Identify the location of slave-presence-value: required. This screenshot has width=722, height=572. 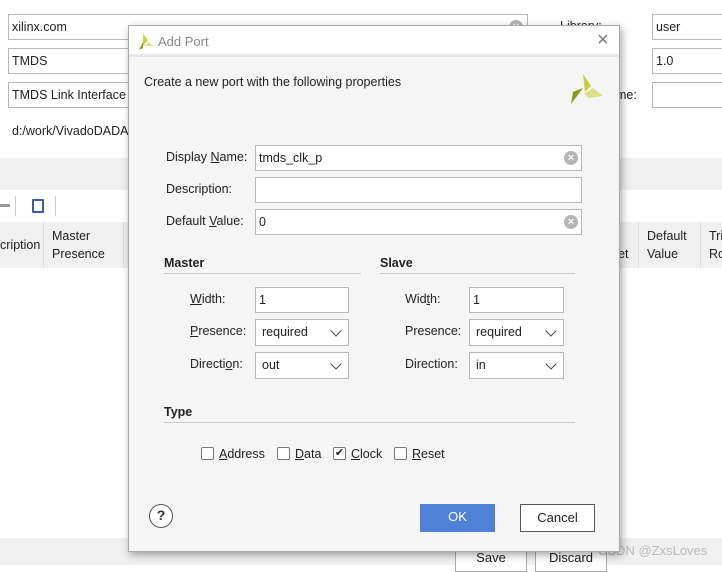
(499, 332).